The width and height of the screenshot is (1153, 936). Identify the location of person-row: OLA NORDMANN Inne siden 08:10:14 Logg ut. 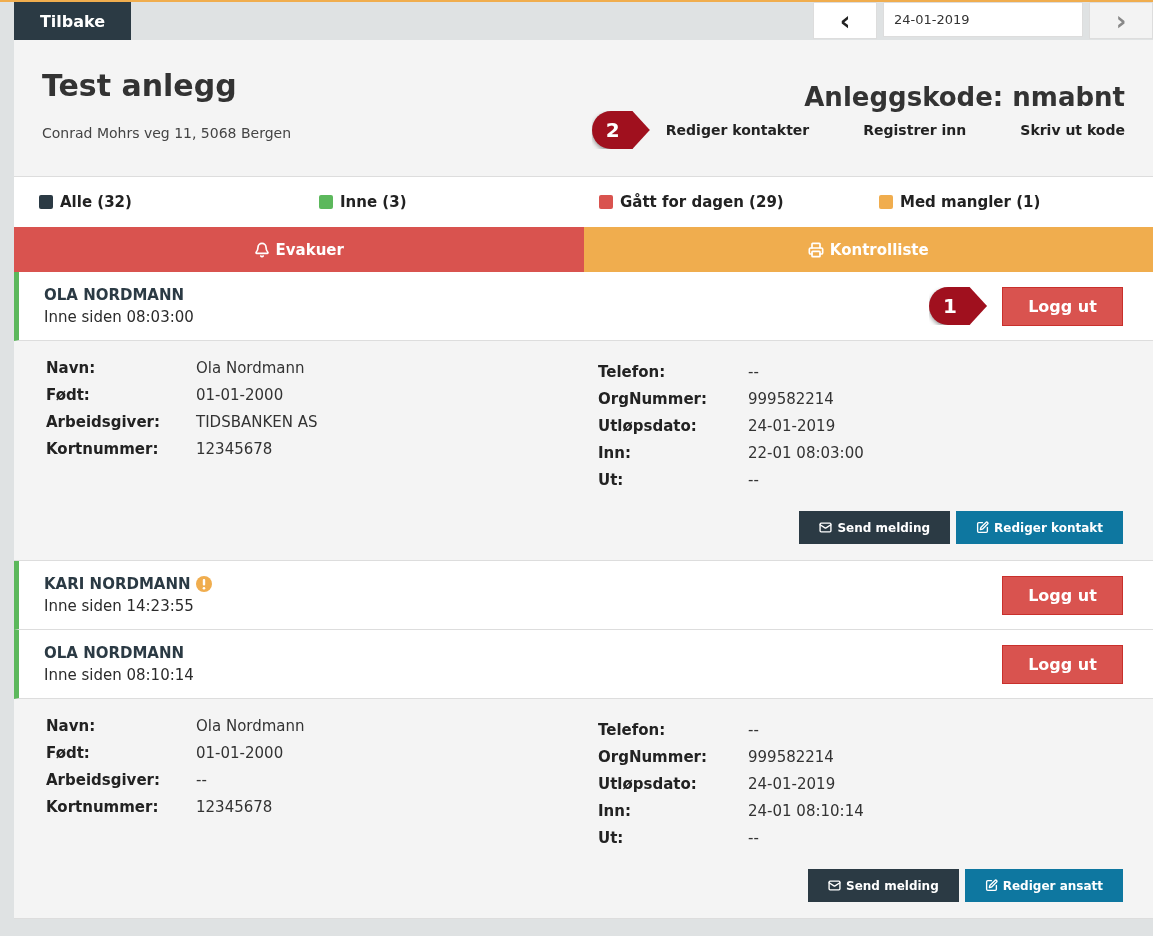
(583, 664).